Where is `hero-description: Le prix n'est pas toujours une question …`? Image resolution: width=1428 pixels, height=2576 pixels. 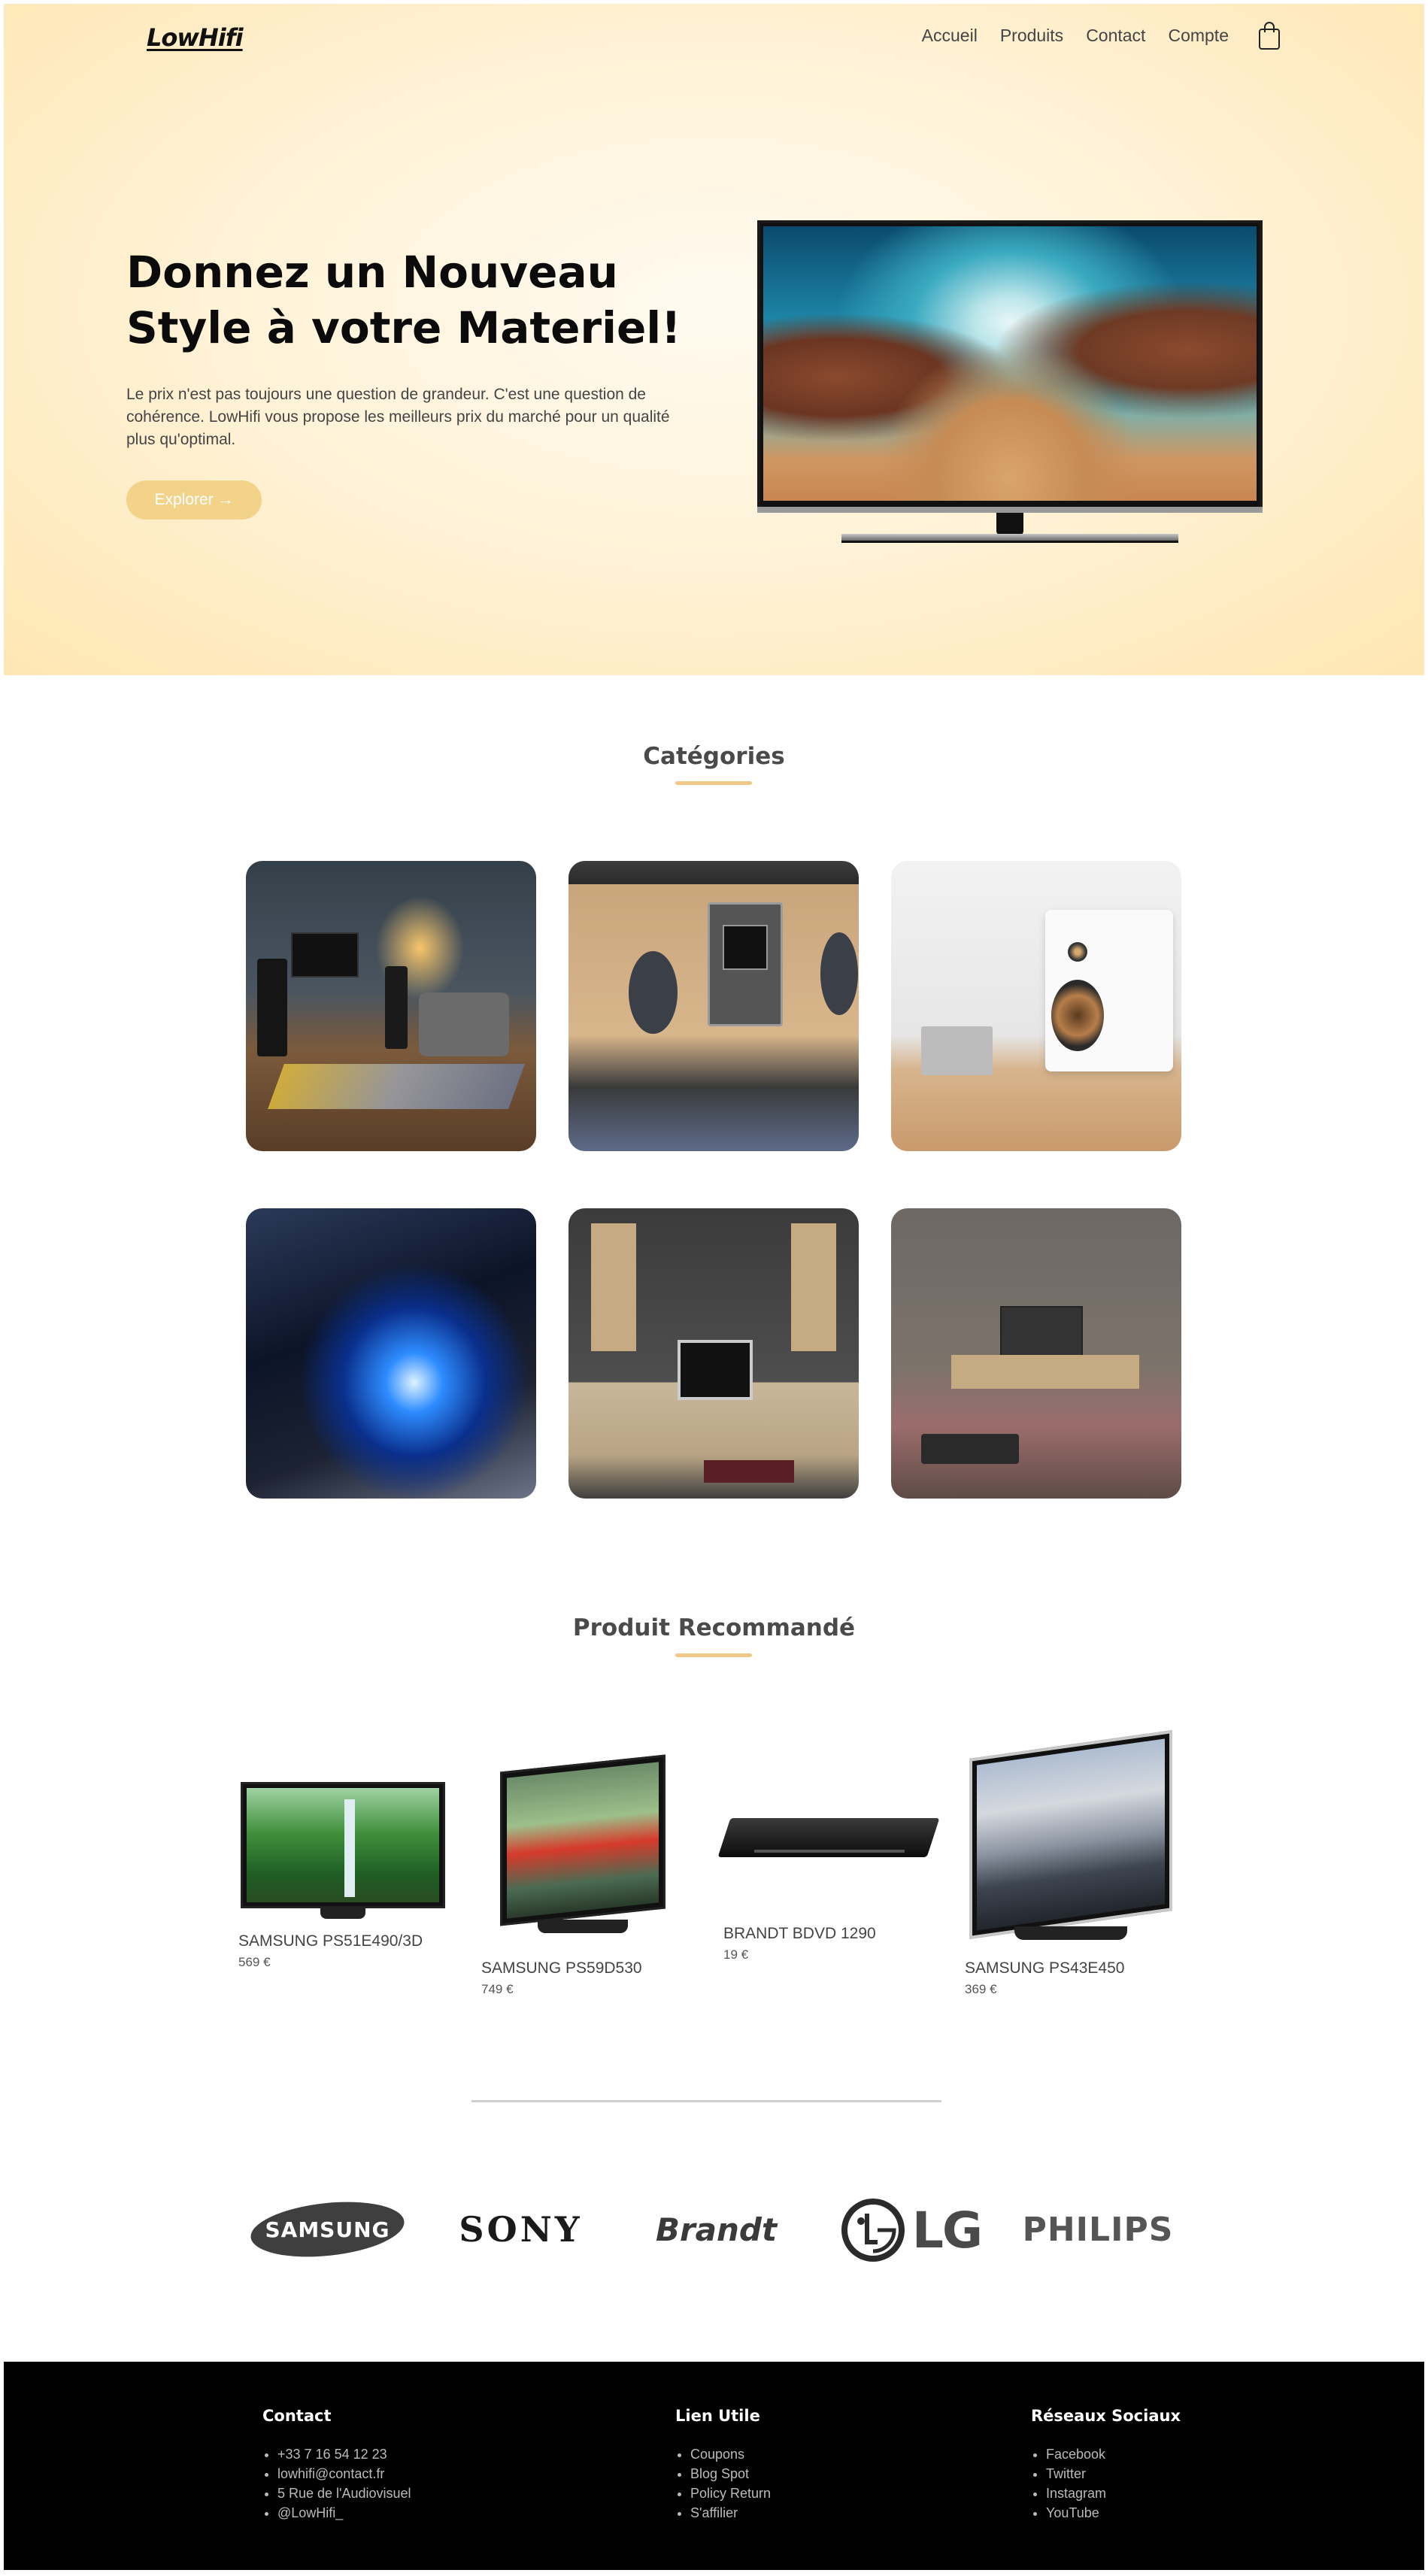 hero-description: Le prix n'est pas toujours une question … is located at coordinates (398, 417).